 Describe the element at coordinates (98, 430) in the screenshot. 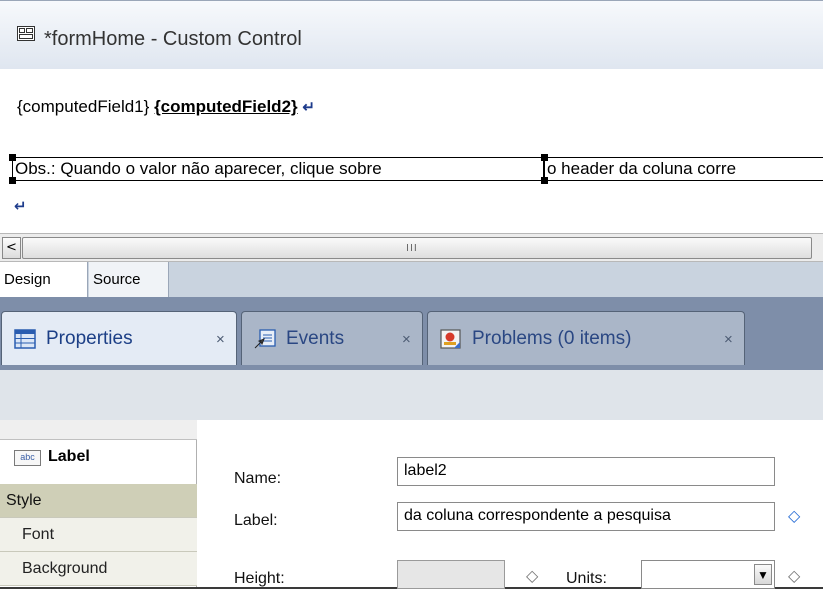

I see `sidebar-header` at that location.